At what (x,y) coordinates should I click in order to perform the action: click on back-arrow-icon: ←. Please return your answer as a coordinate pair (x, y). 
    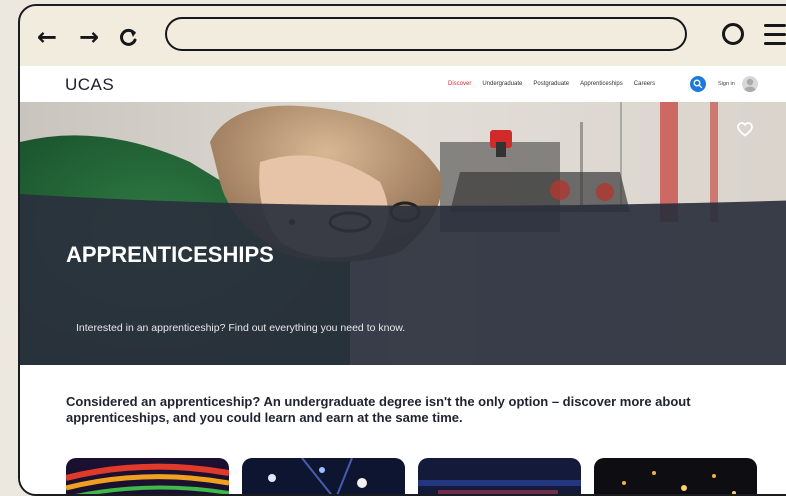
    Looking at the image, I should click on (47, 37).